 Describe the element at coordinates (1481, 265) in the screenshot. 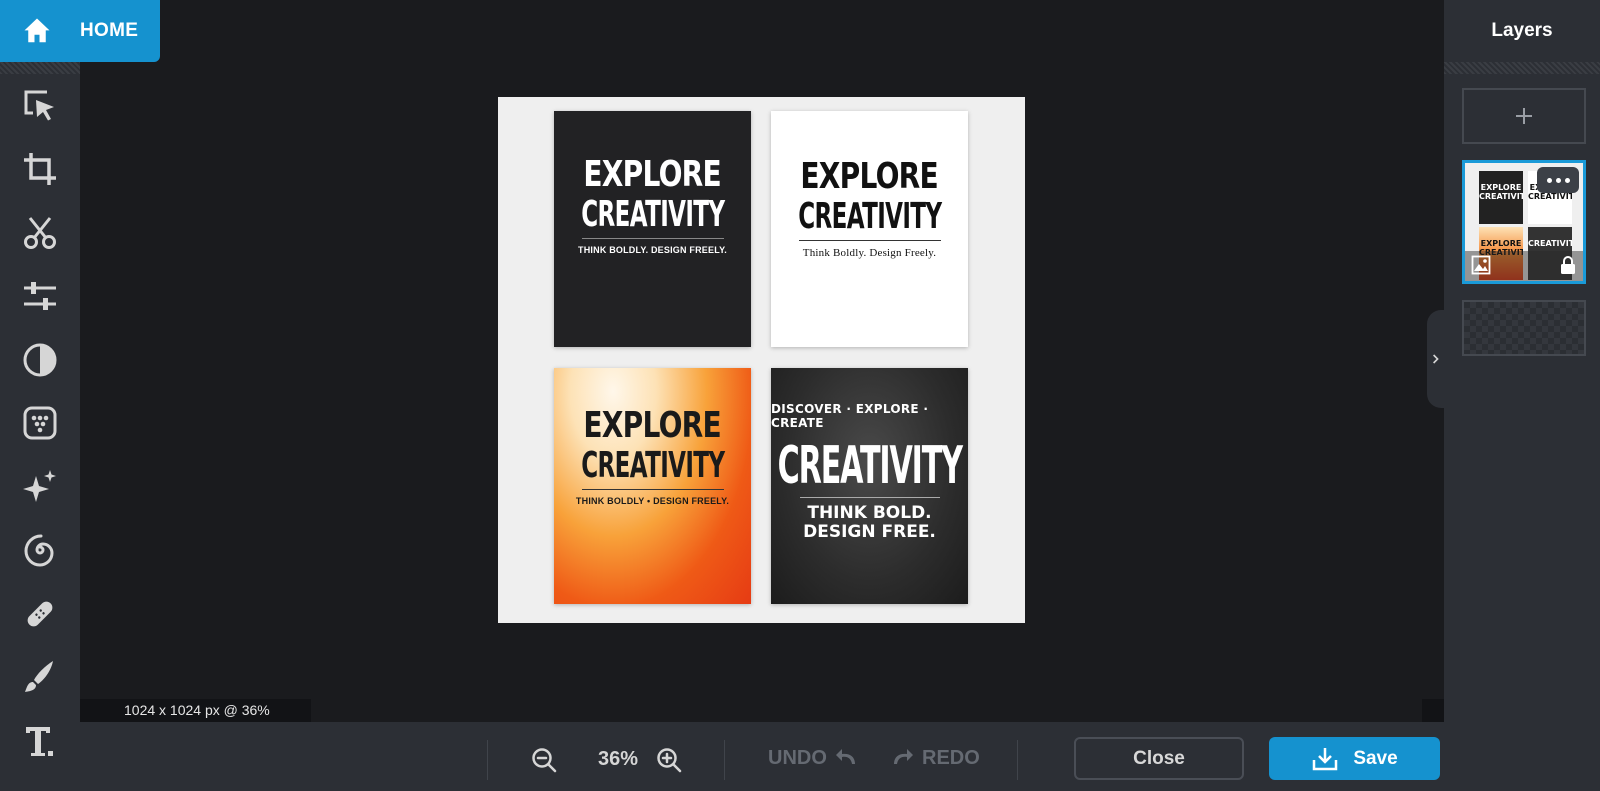

I see `image-icon` at that location.